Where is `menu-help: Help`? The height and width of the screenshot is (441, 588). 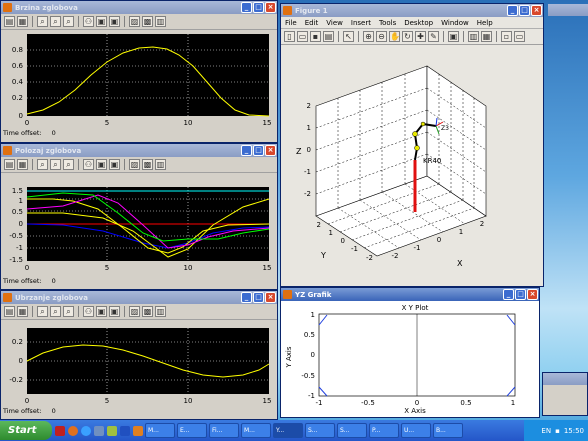 menu-help: Help is located at coordinates (485, 23).